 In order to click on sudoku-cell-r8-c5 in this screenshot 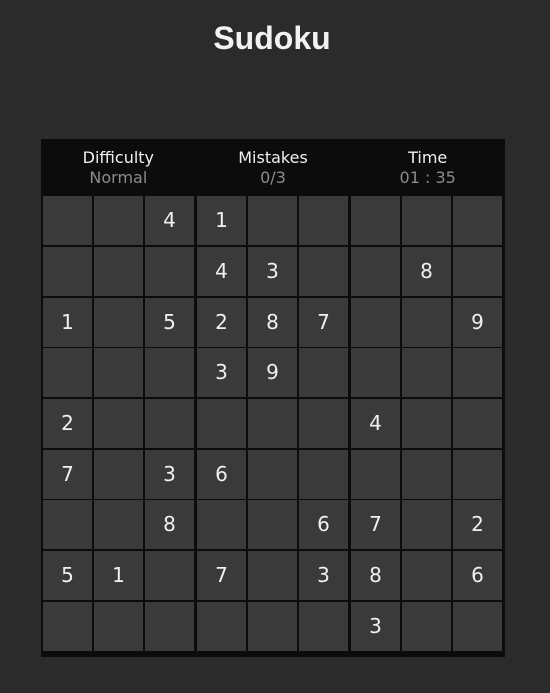, I will do `click(272, 575)`.